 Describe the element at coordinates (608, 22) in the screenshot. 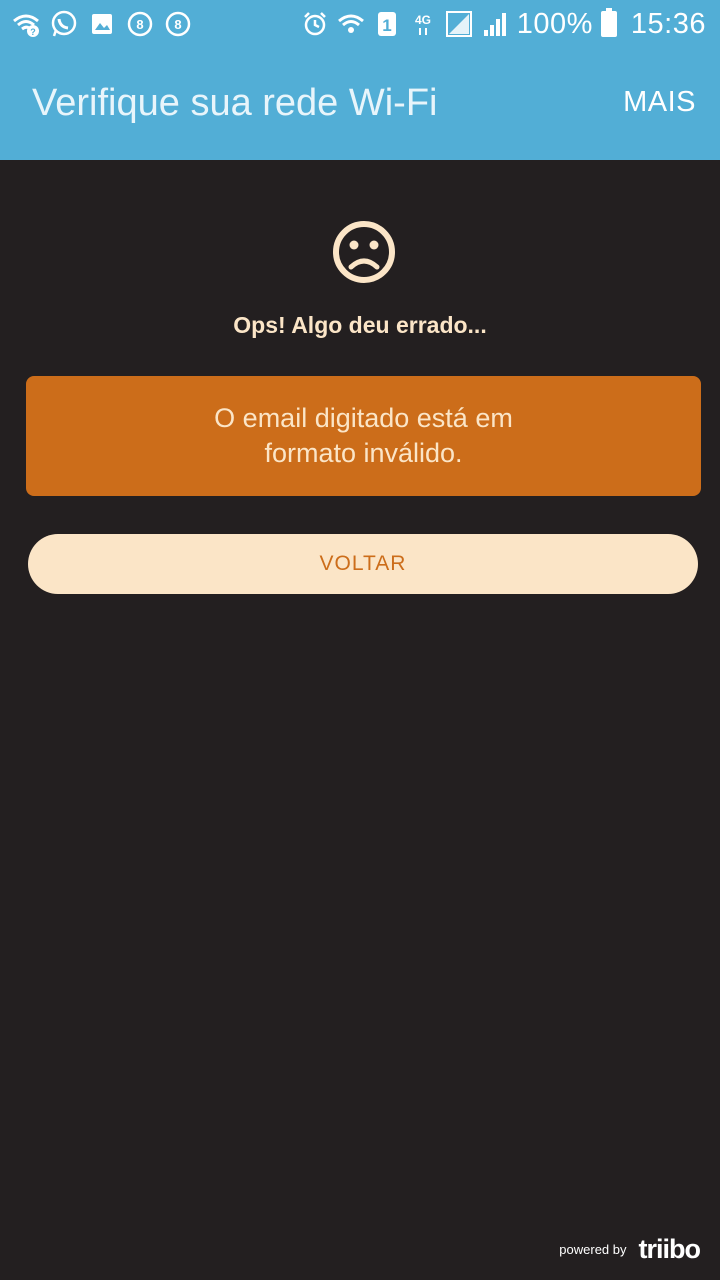

I see `battery-icon` at that location.